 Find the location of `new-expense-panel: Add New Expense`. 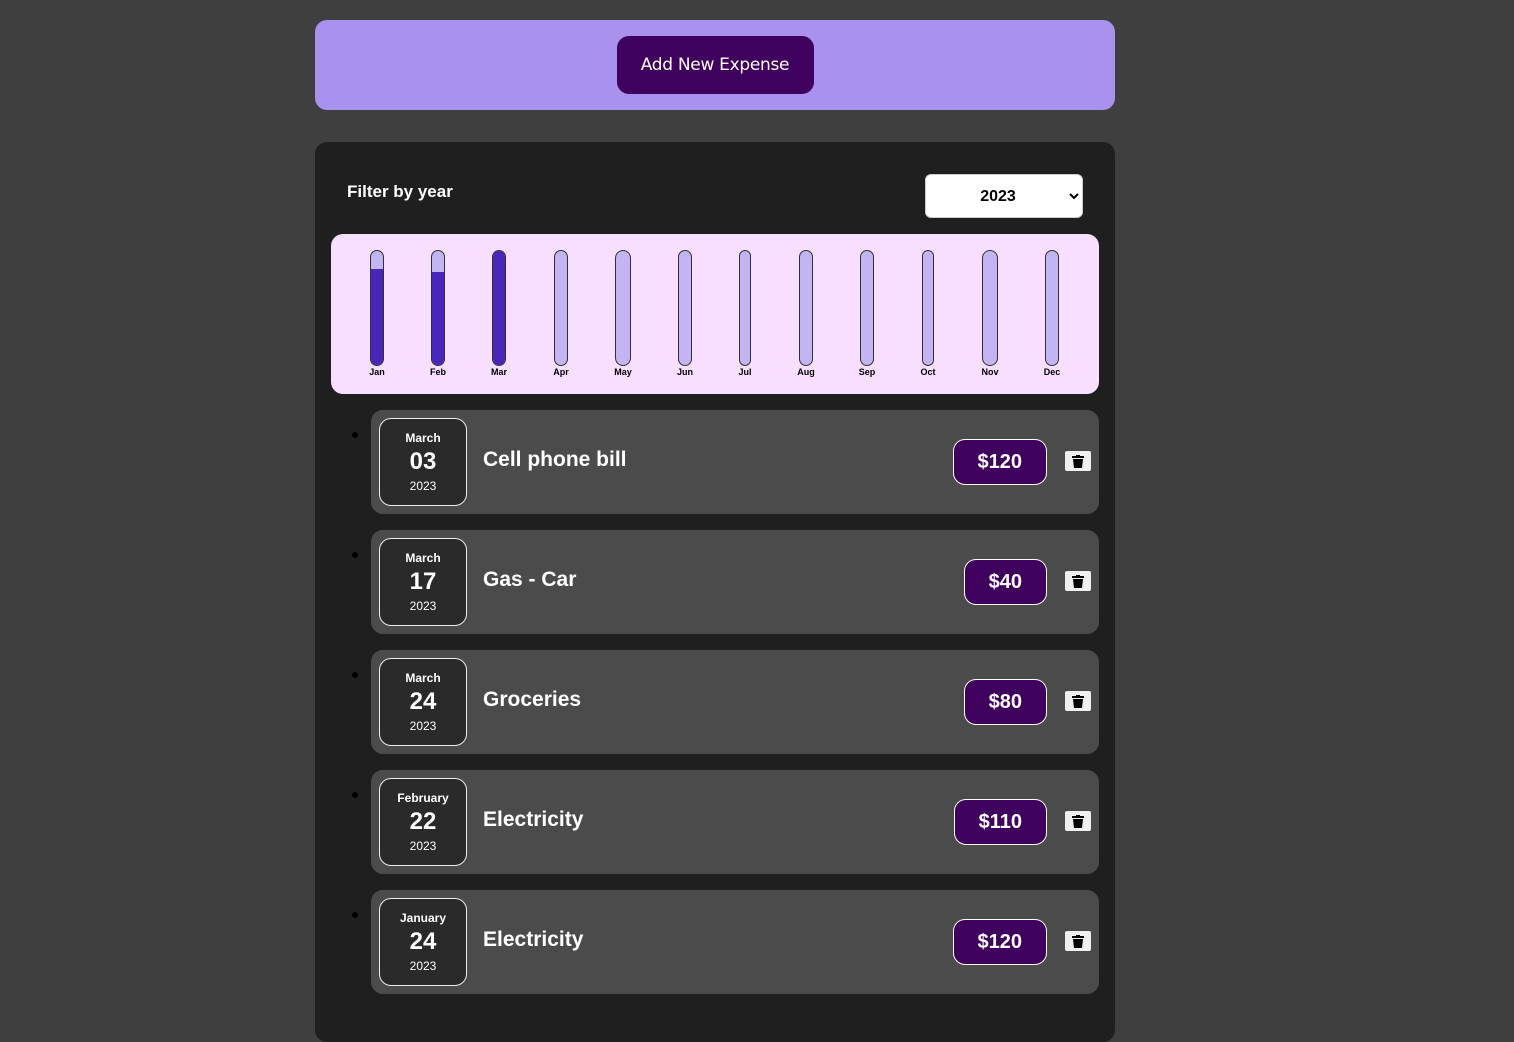

new-expense-panel: Add New Expense is located at coordinates (715, 65).